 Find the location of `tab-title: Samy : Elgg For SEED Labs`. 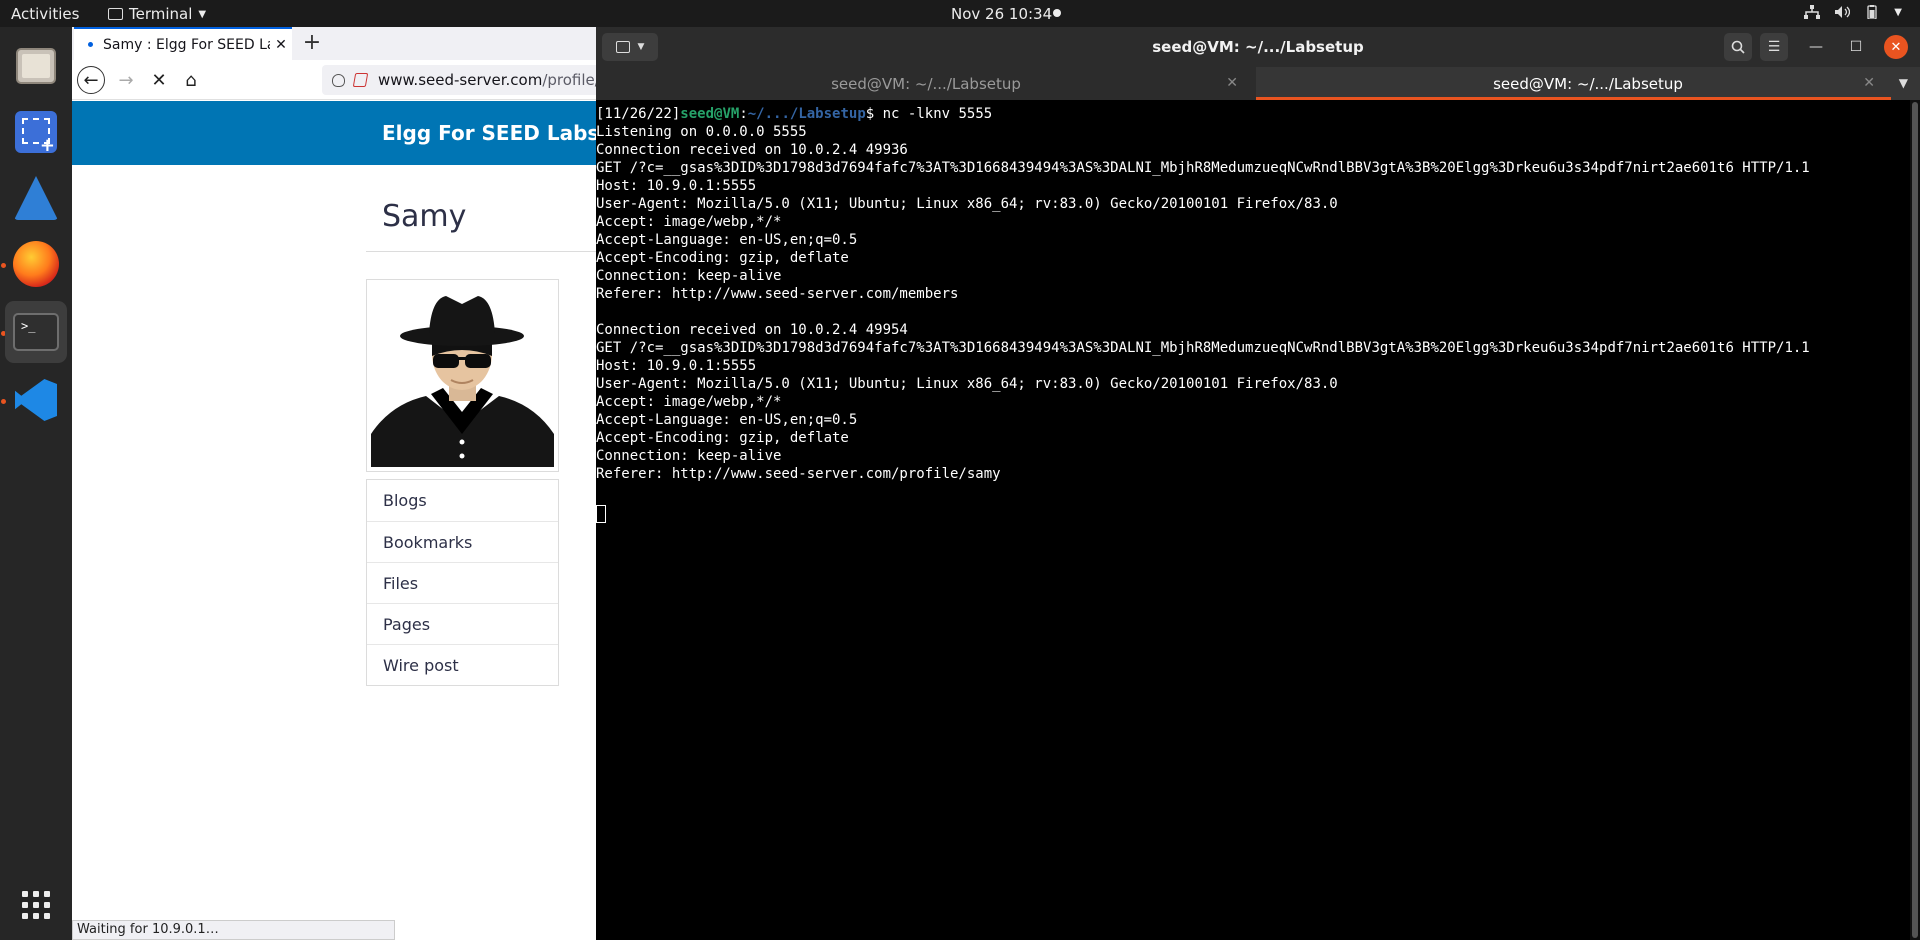

tab-title: Samy : Elgg For SEED Labs is located at coordinates (186, 44).